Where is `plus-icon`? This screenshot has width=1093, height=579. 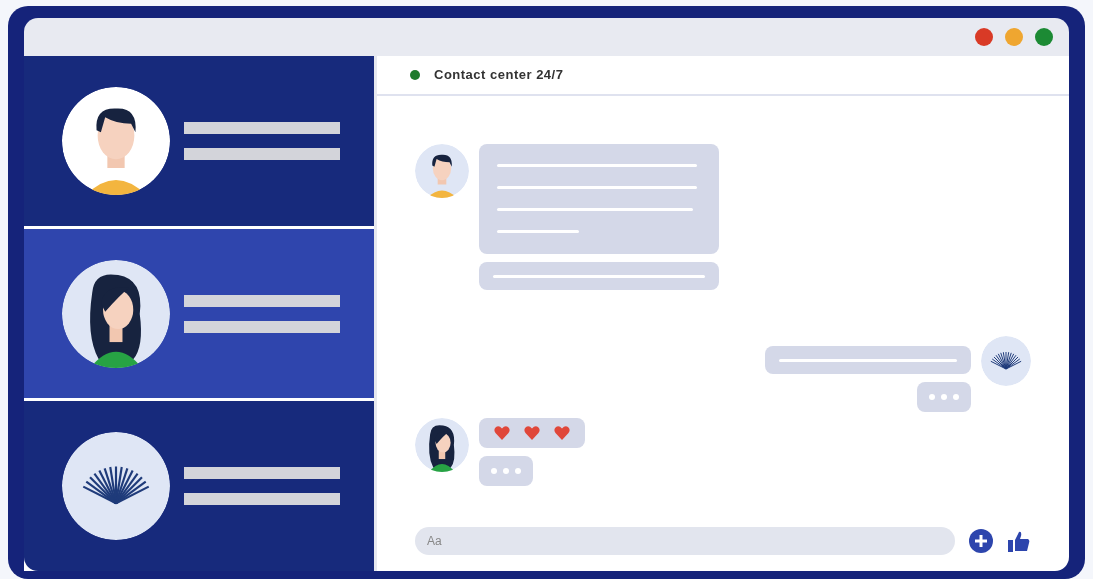 plus-icon is located at coordinates (981, 541).